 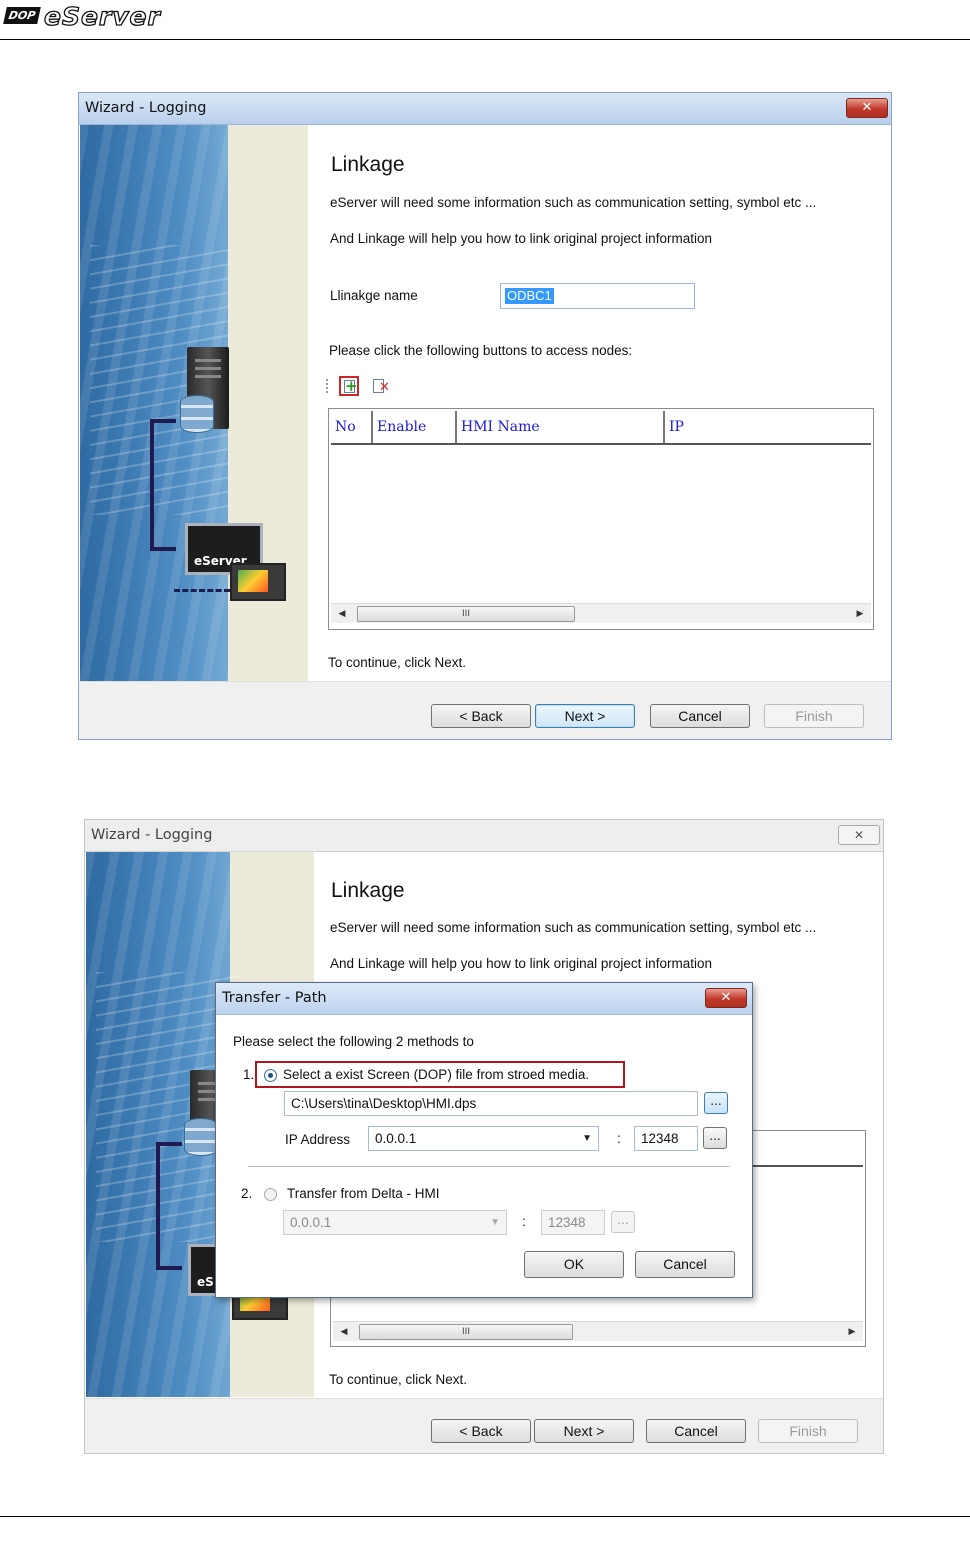 I want to click on monitor-label: eS, so click(x=205, y=1282).